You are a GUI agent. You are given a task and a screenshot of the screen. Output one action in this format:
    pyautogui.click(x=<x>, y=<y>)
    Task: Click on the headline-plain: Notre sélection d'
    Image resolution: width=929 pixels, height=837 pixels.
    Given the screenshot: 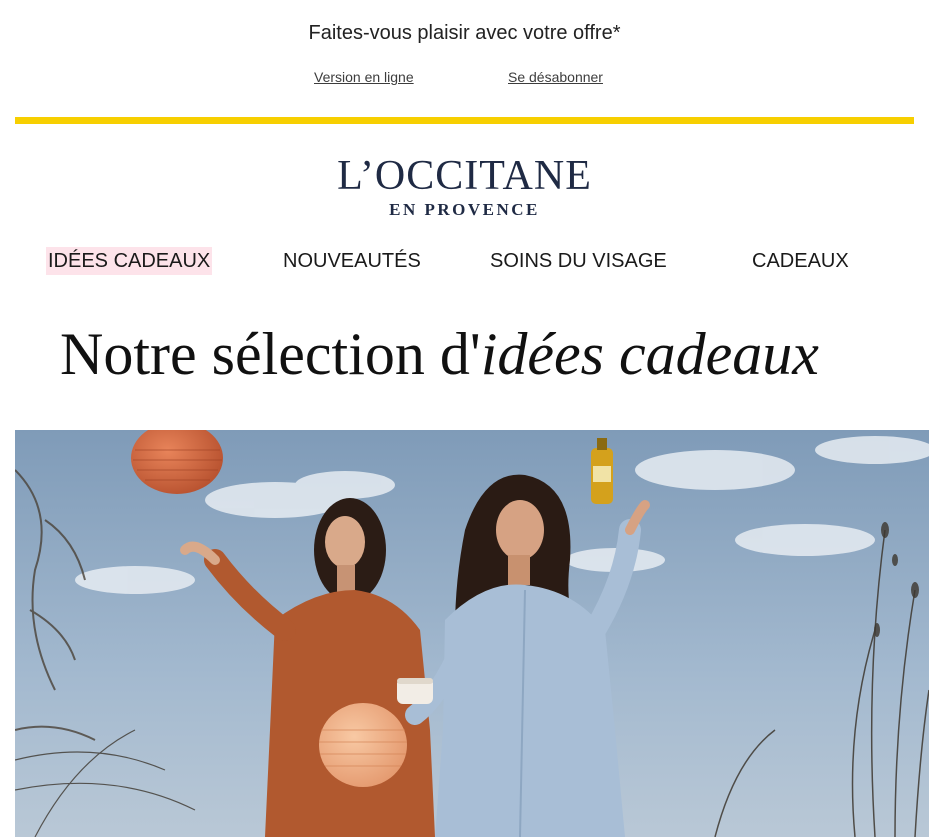 What is the action you would take?
    pyautogui.click(x=270, y=354)
    